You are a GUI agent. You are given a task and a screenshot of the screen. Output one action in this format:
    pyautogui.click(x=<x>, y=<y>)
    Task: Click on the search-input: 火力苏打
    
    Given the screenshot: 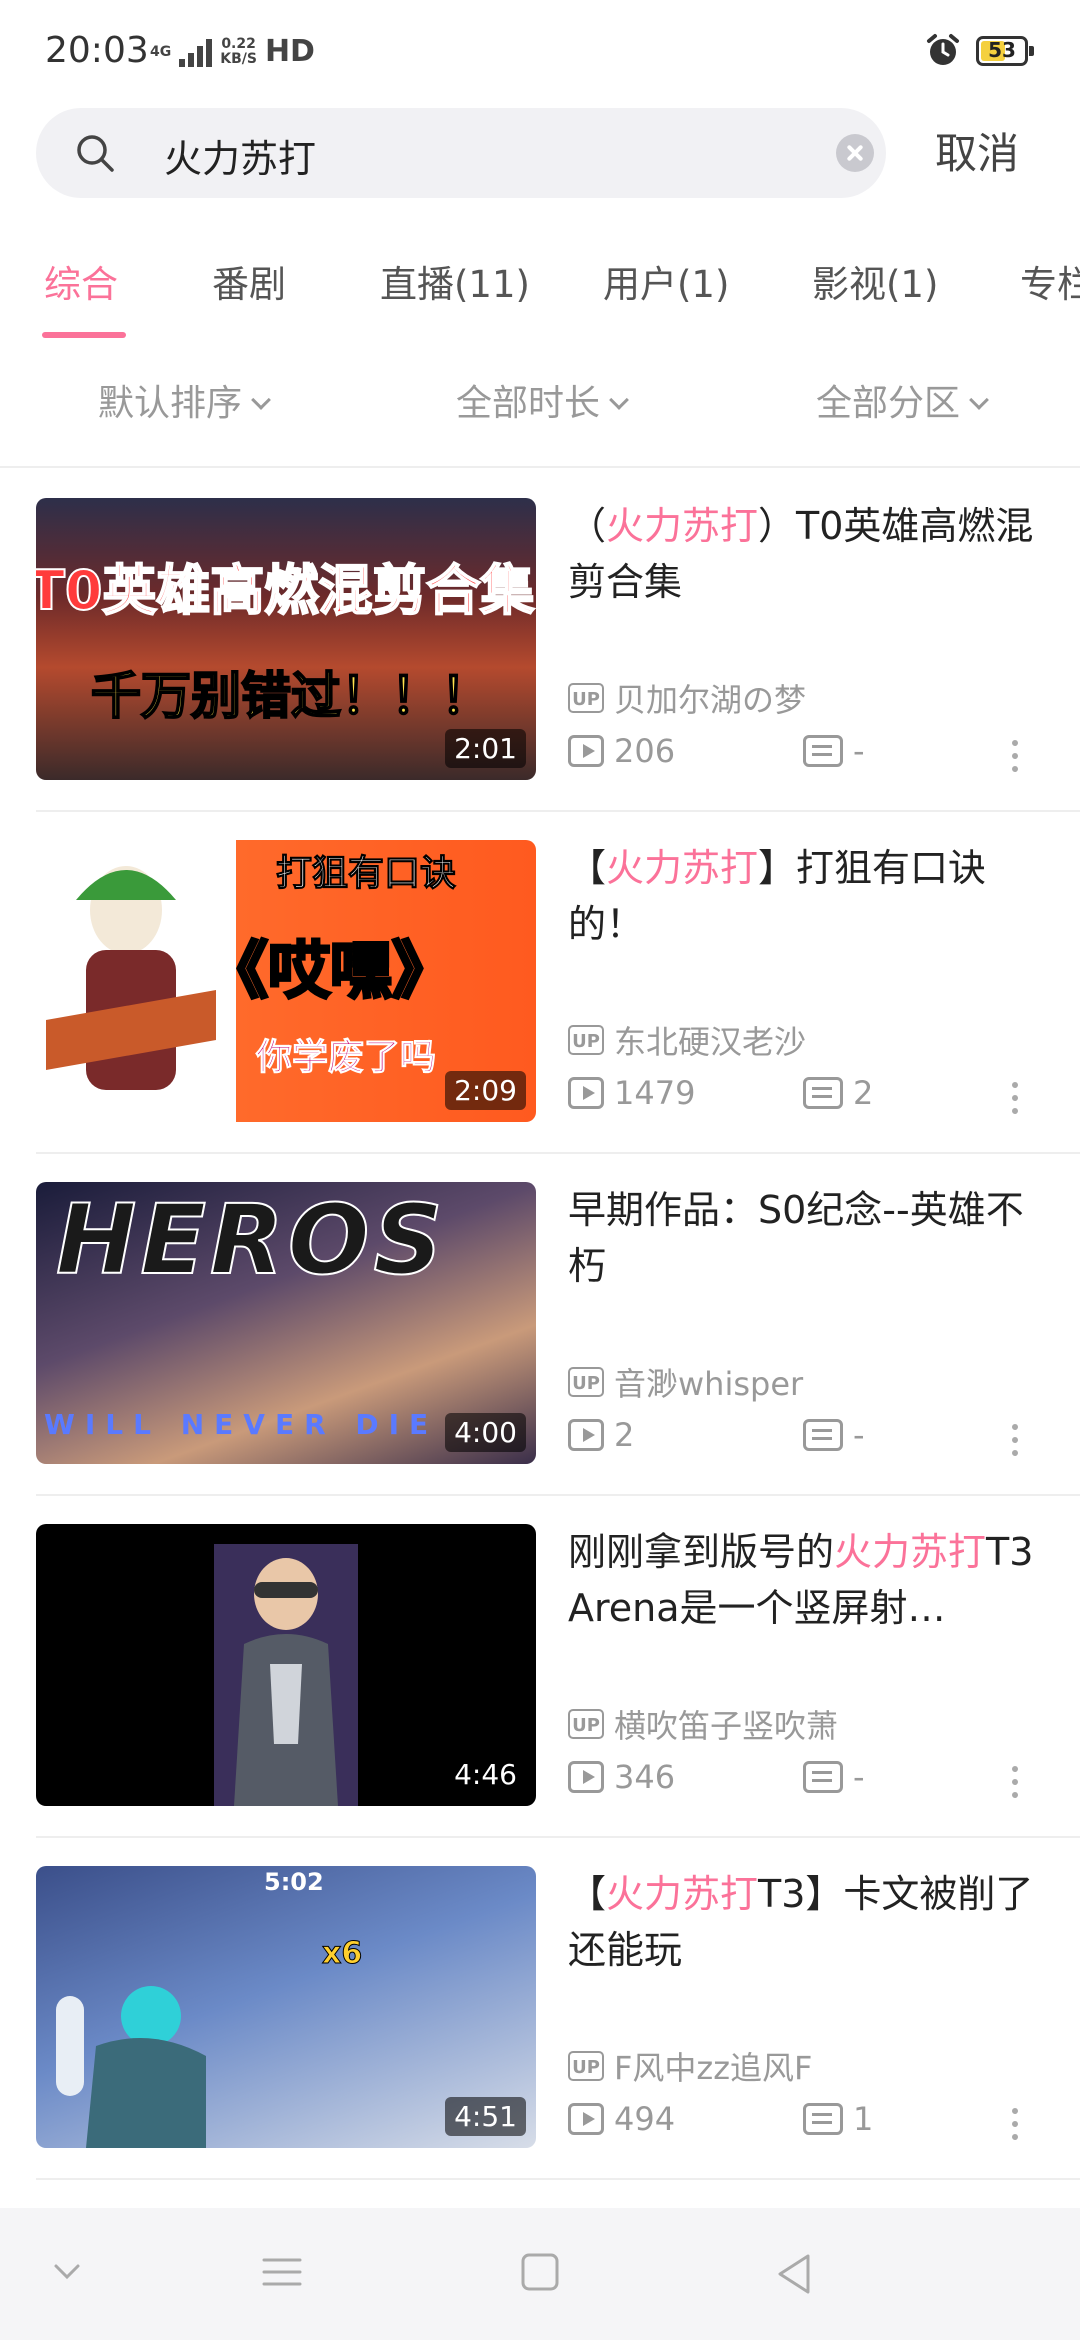 What is the action you would take?
    pyautogui.click(x=240, y=155)
    